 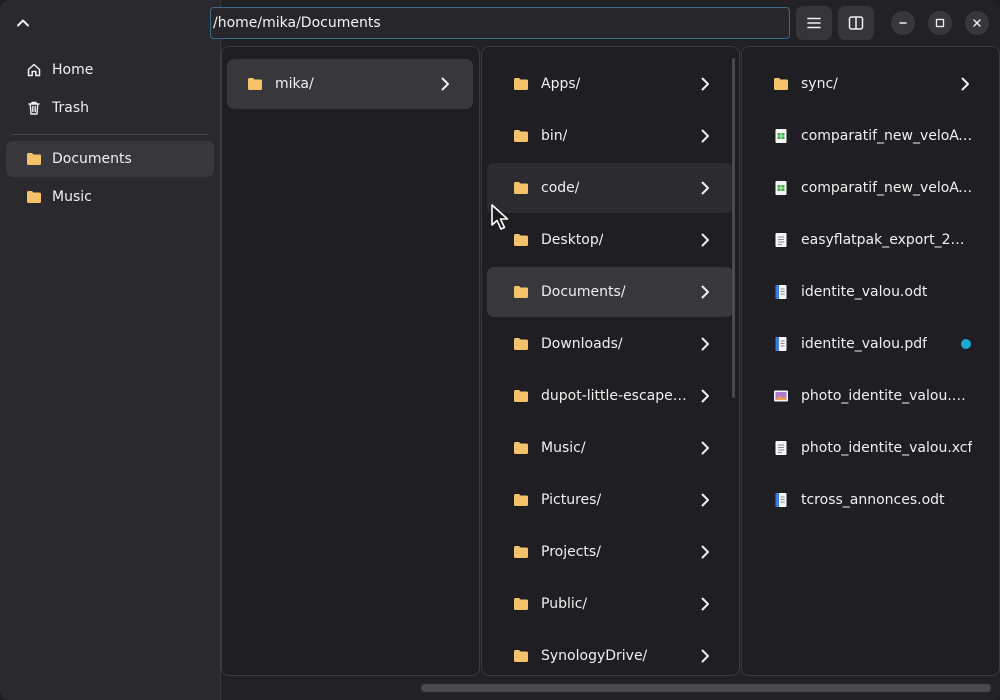 What do you see at coordinates (610, 188) in the screenshot?
I see `list-item: code/` at bounding box center [610, 188].